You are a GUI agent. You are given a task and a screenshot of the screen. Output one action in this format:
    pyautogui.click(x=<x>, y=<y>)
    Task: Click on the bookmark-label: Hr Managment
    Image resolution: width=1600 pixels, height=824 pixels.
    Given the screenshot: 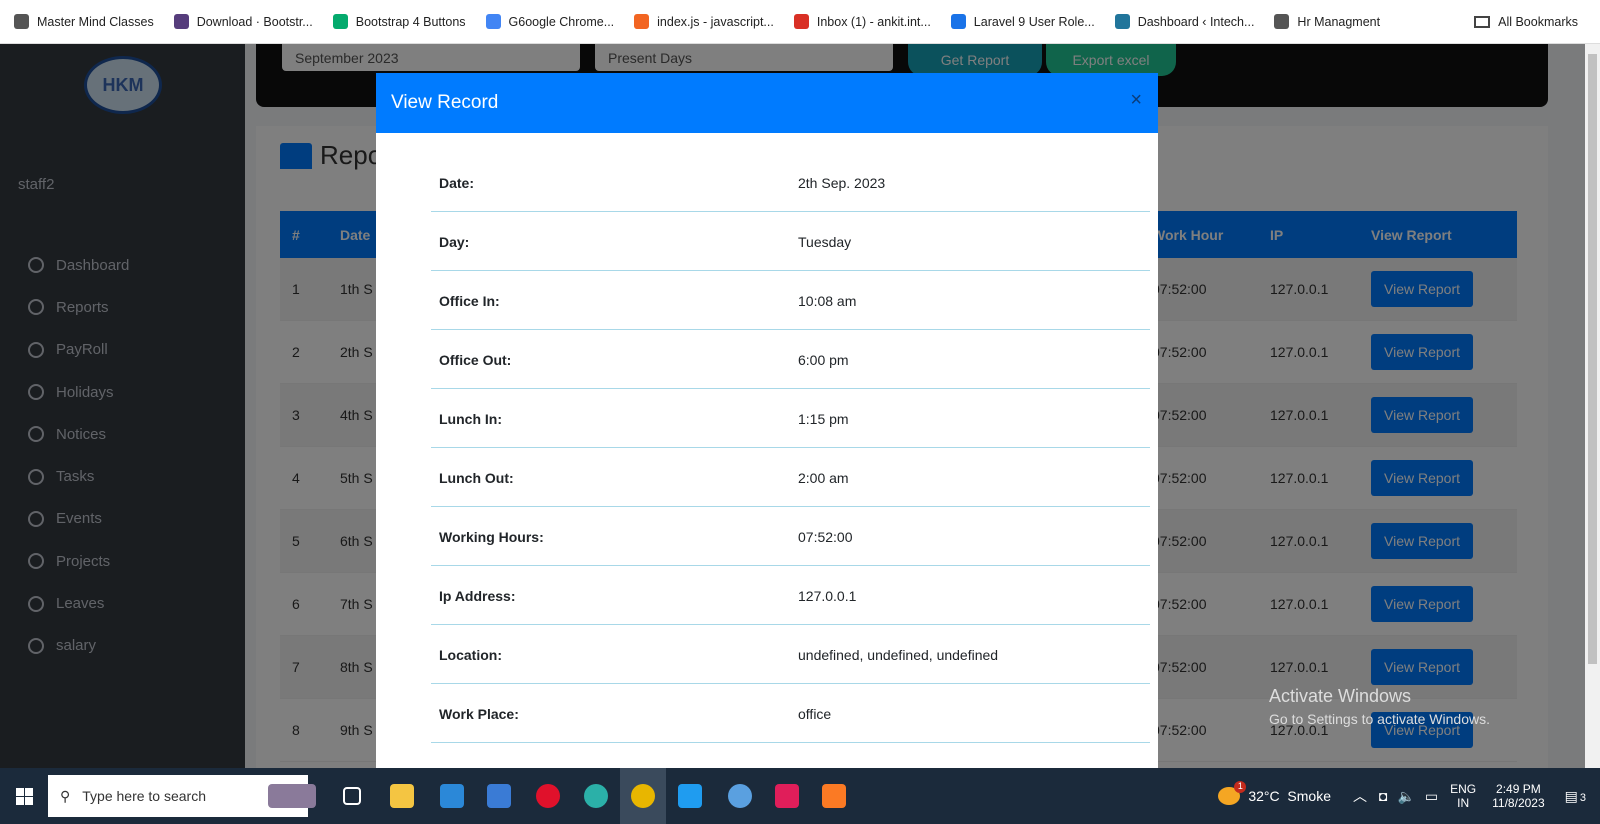 What is the action you would take?
    pyautogui.click(x=1339, y=21)
    